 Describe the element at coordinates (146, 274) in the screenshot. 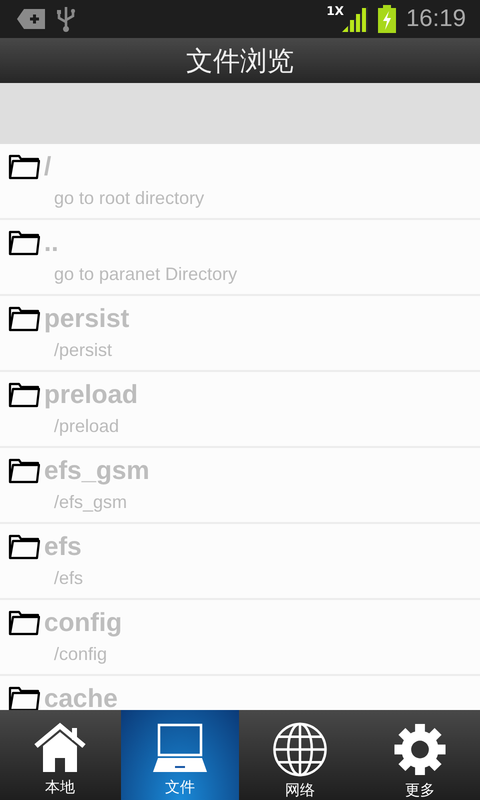

I see `folder-path: go to paranet Directory` at that location.